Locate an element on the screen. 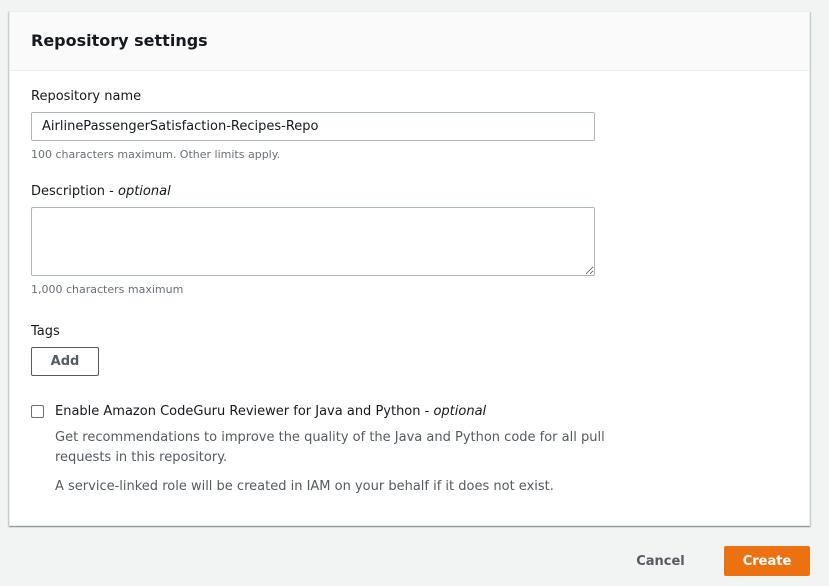 This screenshot has width=829, height=586. cancel-button: Cancel is located at coordinates (660, 561).